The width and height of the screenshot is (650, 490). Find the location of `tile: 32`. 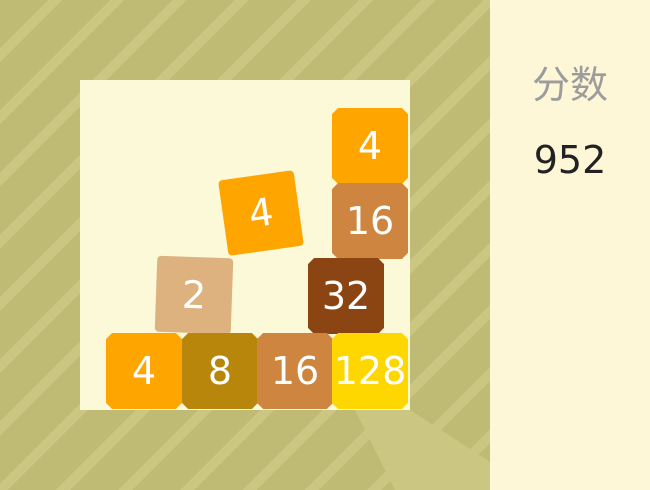

tile: 32 is located at coordinates (346, 296).